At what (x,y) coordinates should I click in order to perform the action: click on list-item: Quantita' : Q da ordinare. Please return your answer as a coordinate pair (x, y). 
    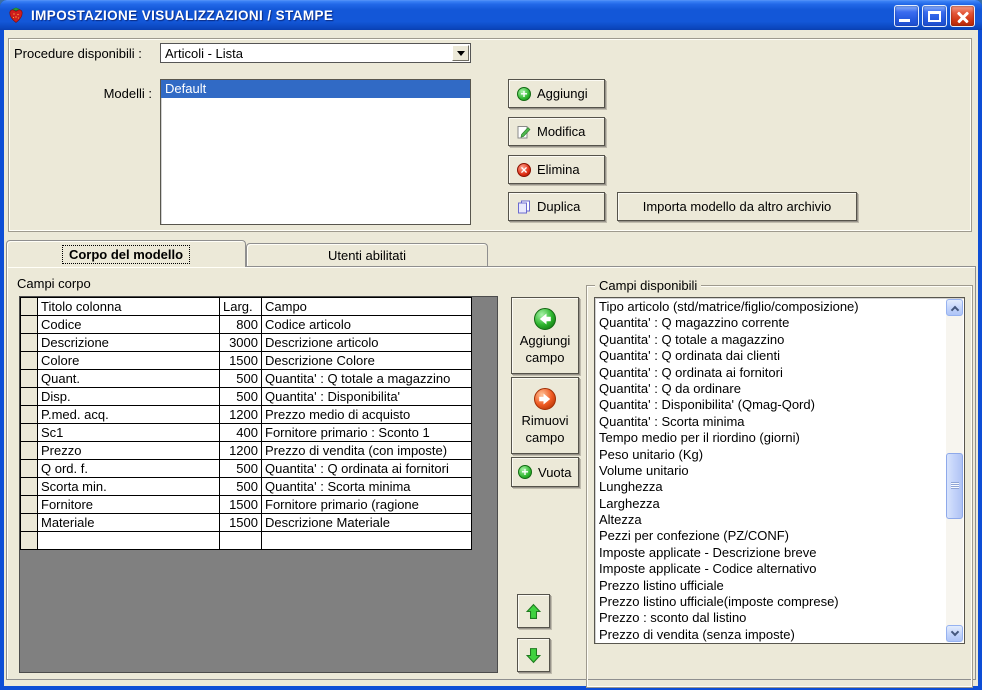
    Looking at the image, I should click on (770, 389).